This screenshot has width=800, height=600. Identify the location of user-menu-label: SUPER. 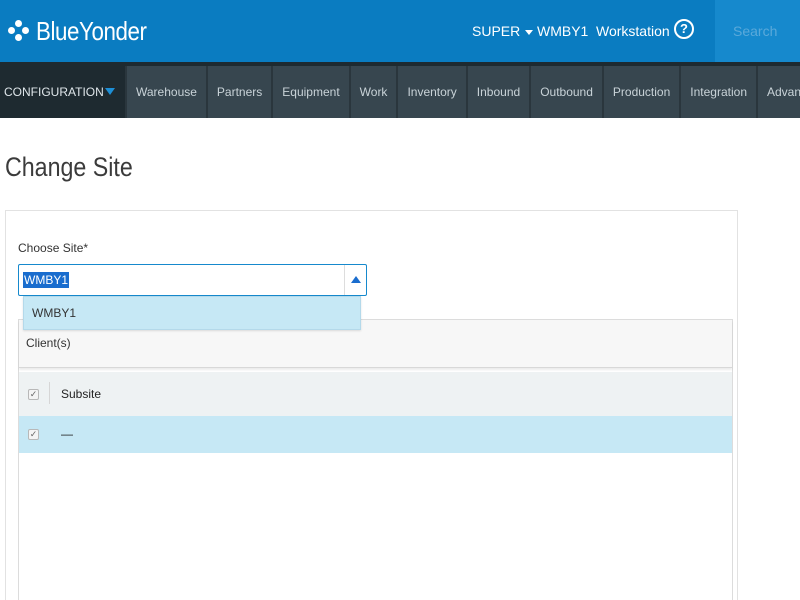
(496, 31).